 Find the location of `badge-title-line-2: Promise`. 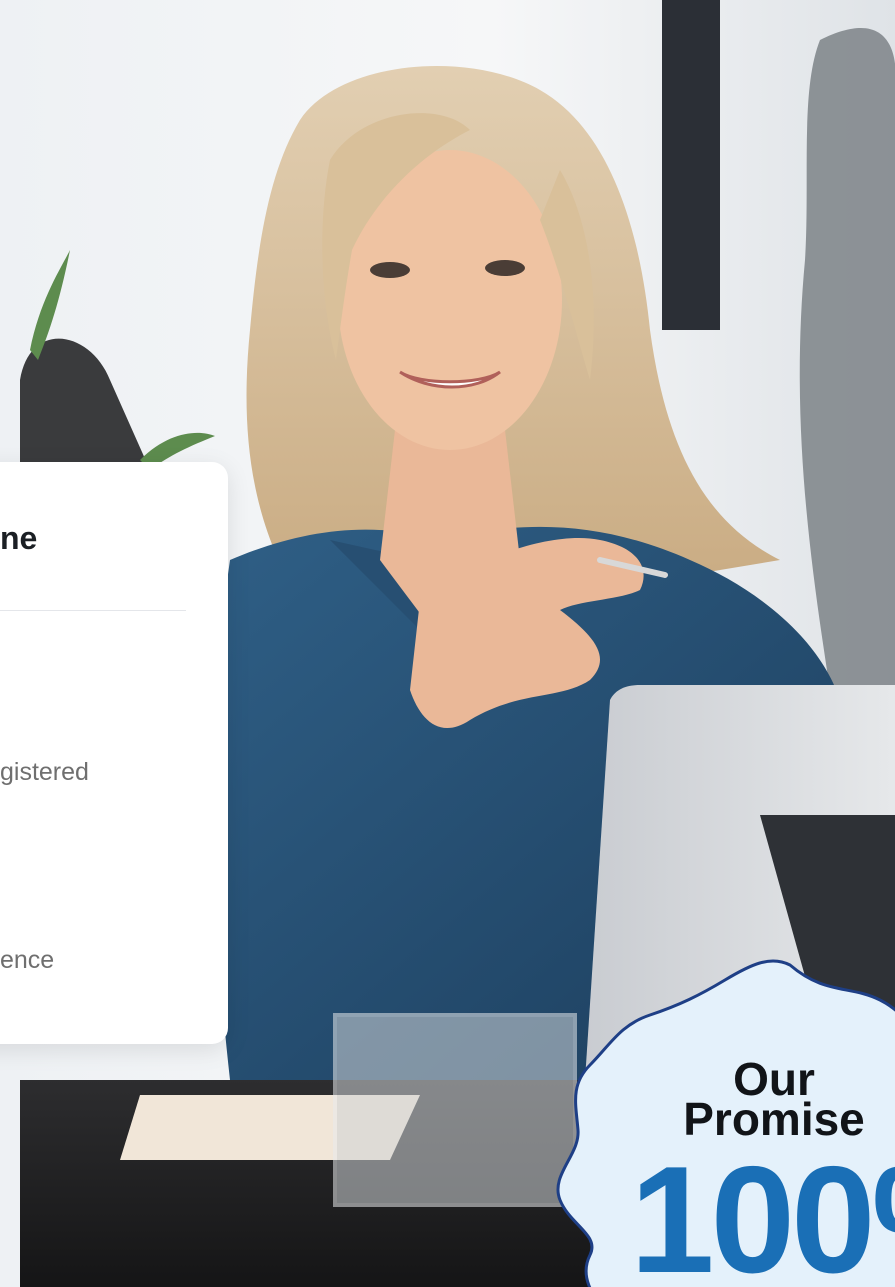

badge-title-line-2: Promise is located at coordinates (774, 1119).